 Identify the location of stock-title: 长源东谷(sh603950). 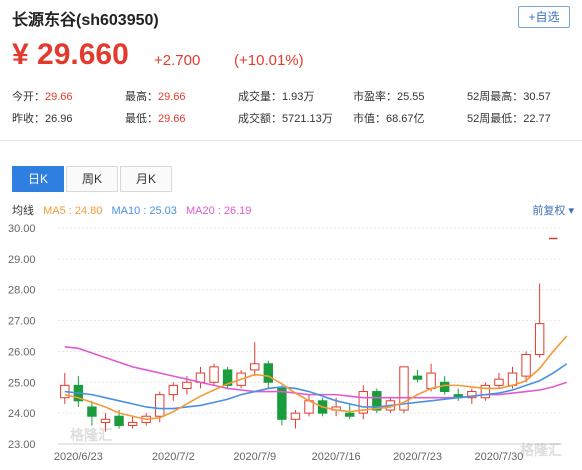
(85, 20).